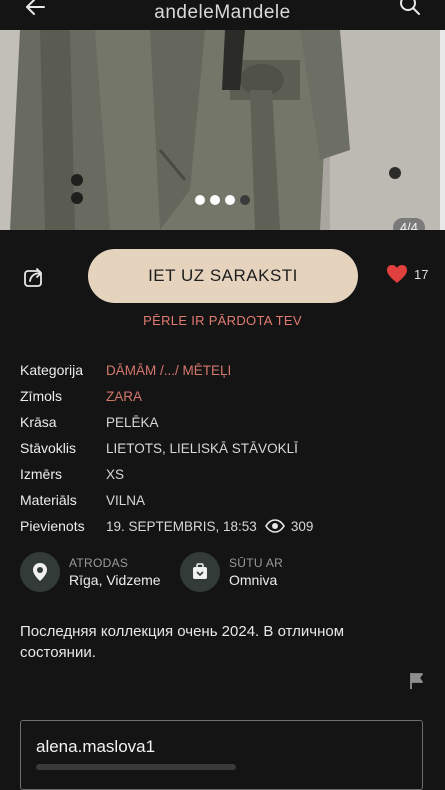 This screenshot has width=445, height=790. Describe the element at coordinates (289, 526) in the screenshot. I see `views-counter: 309` at that location.